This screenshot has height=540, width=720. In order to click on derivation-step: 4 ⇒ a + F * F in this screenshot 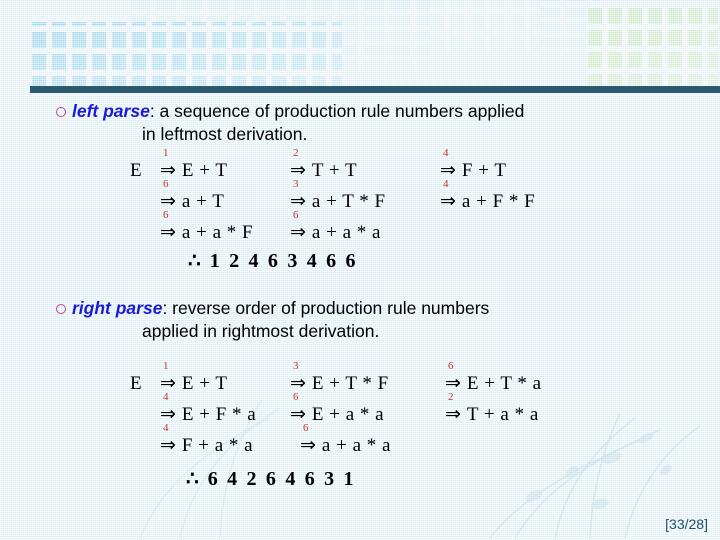, I will do `click(488, 196)`.